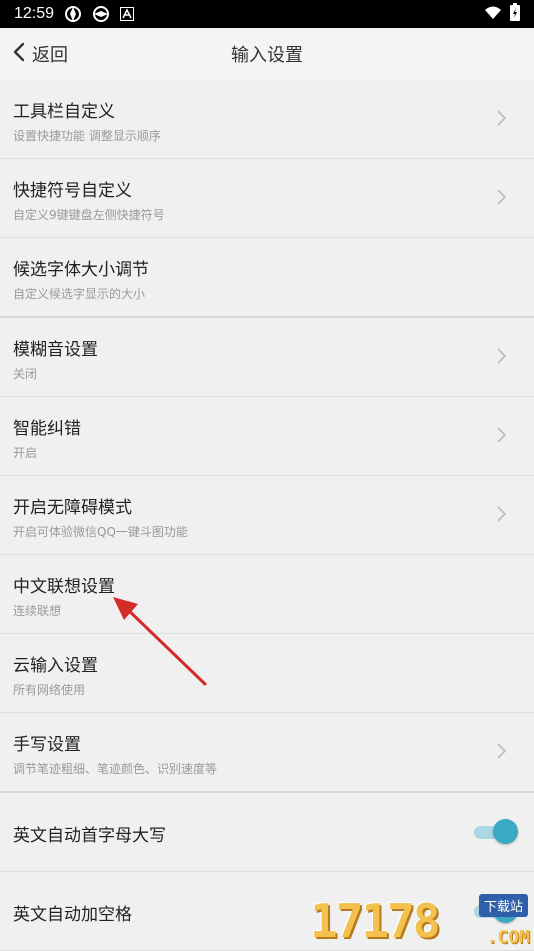  I want to click on setting-subtitle: 关闭, so click(25, 374).